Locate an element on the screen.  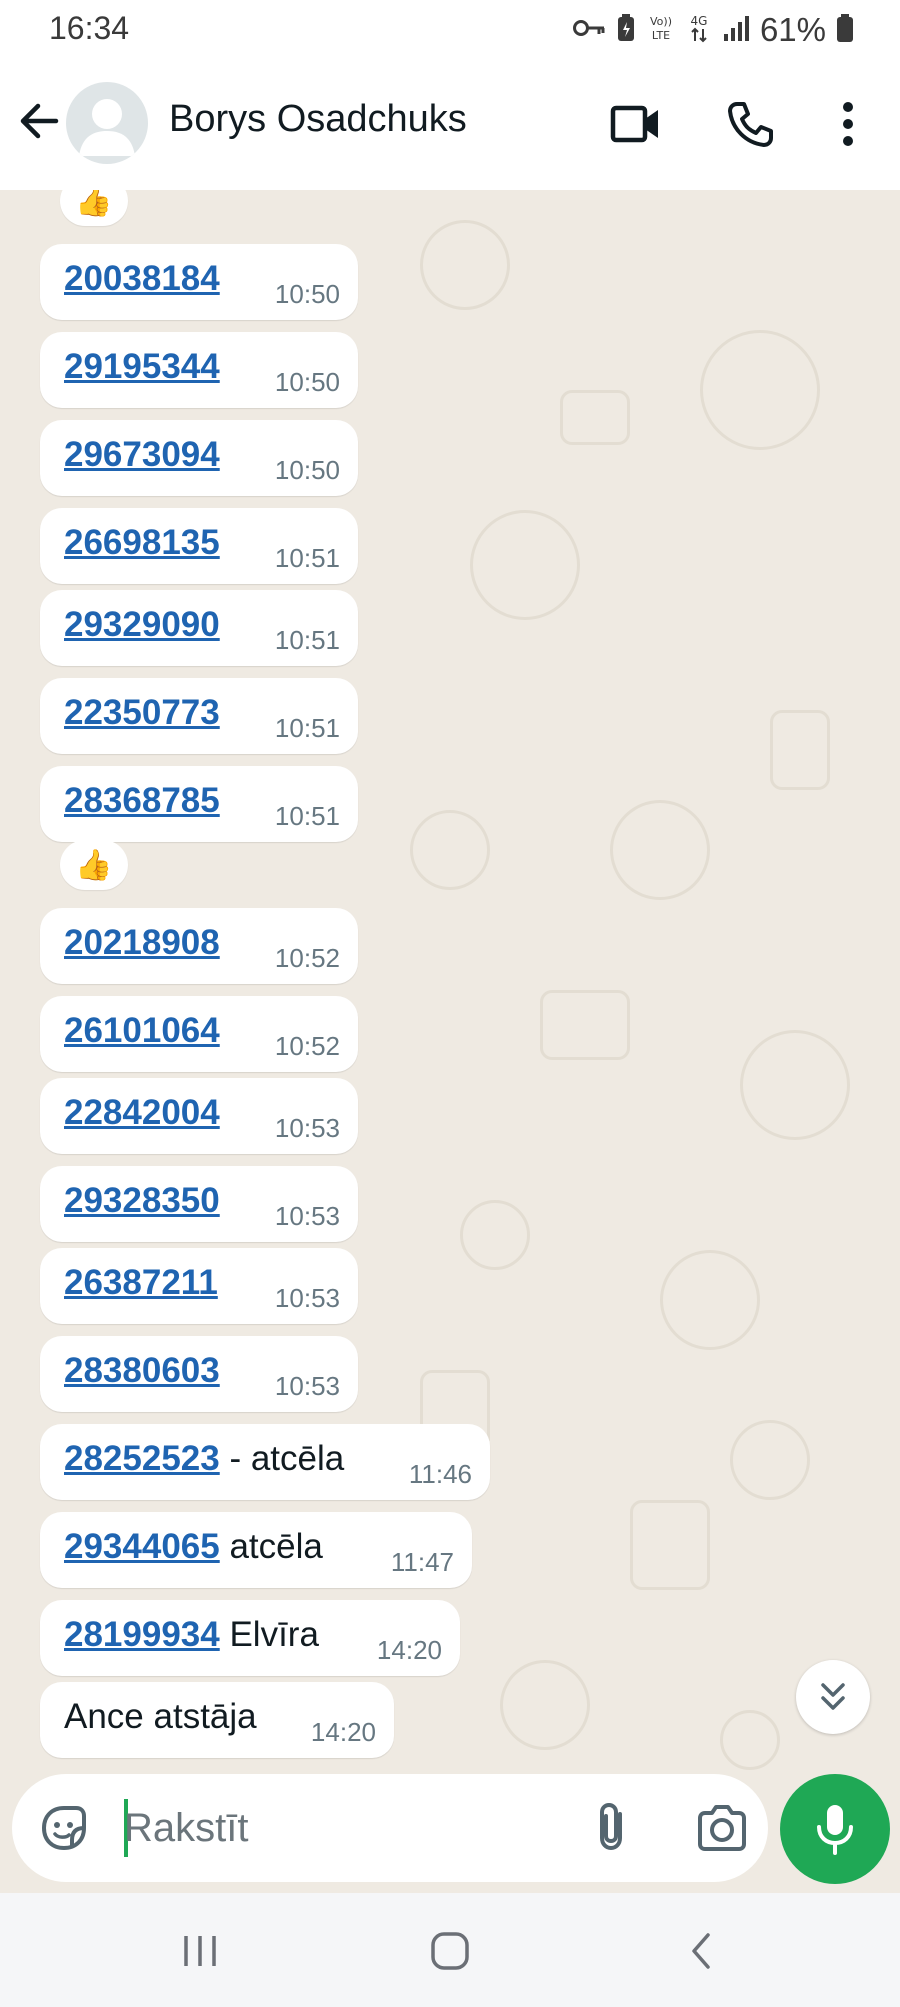
message-bubble: 22842004 10:53 is located at coordinates (199, 1116).